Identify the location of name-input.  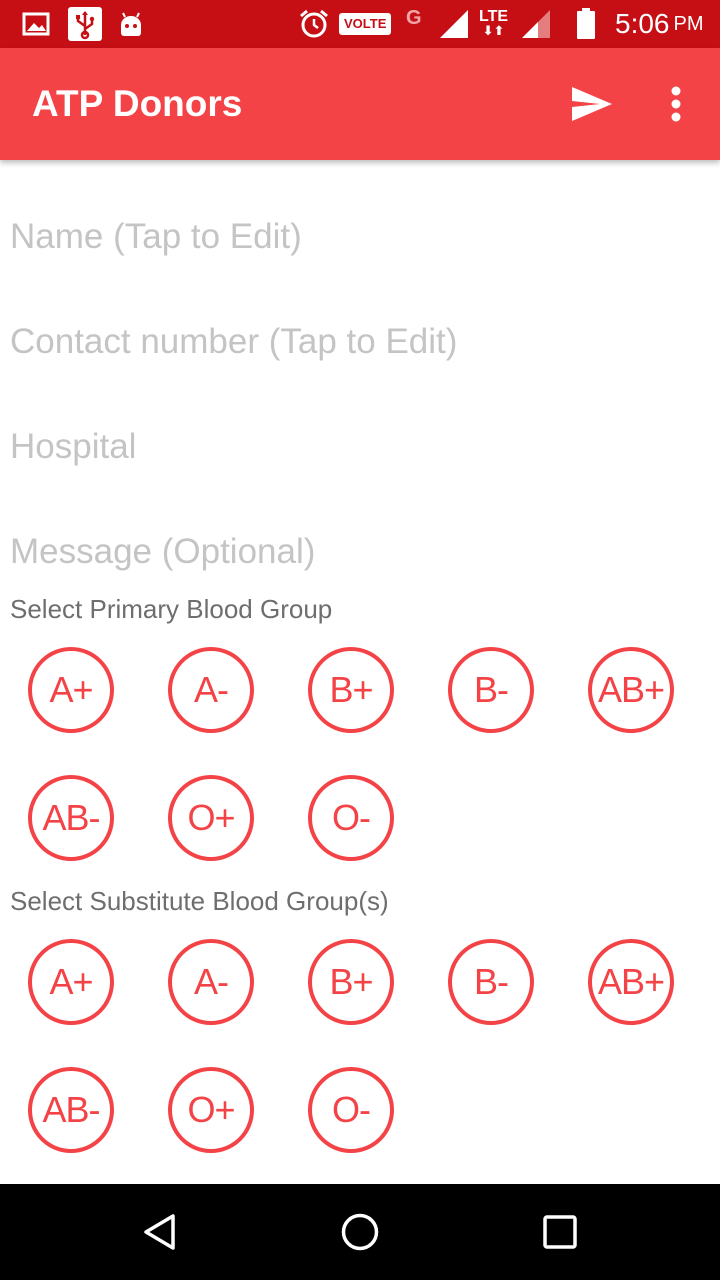
(360, 237).